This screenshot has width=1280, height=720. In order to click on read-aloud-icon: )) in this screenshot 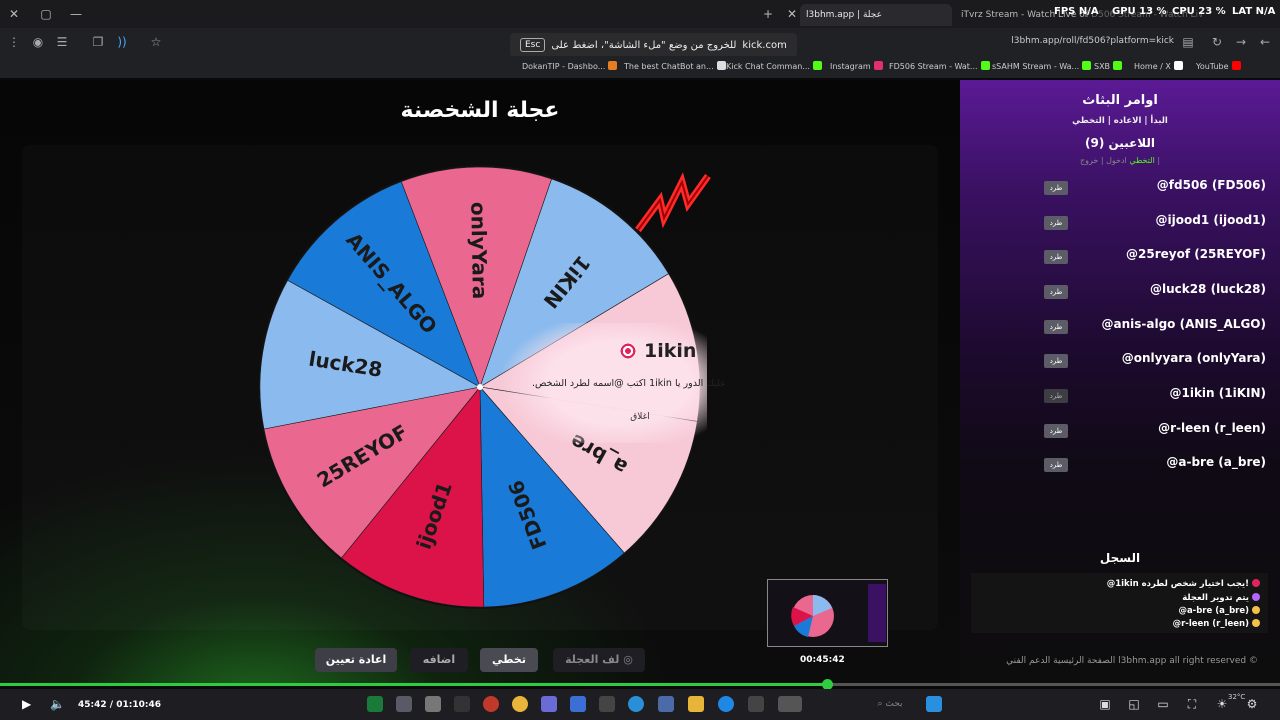, I will do `click(122, 42)`.